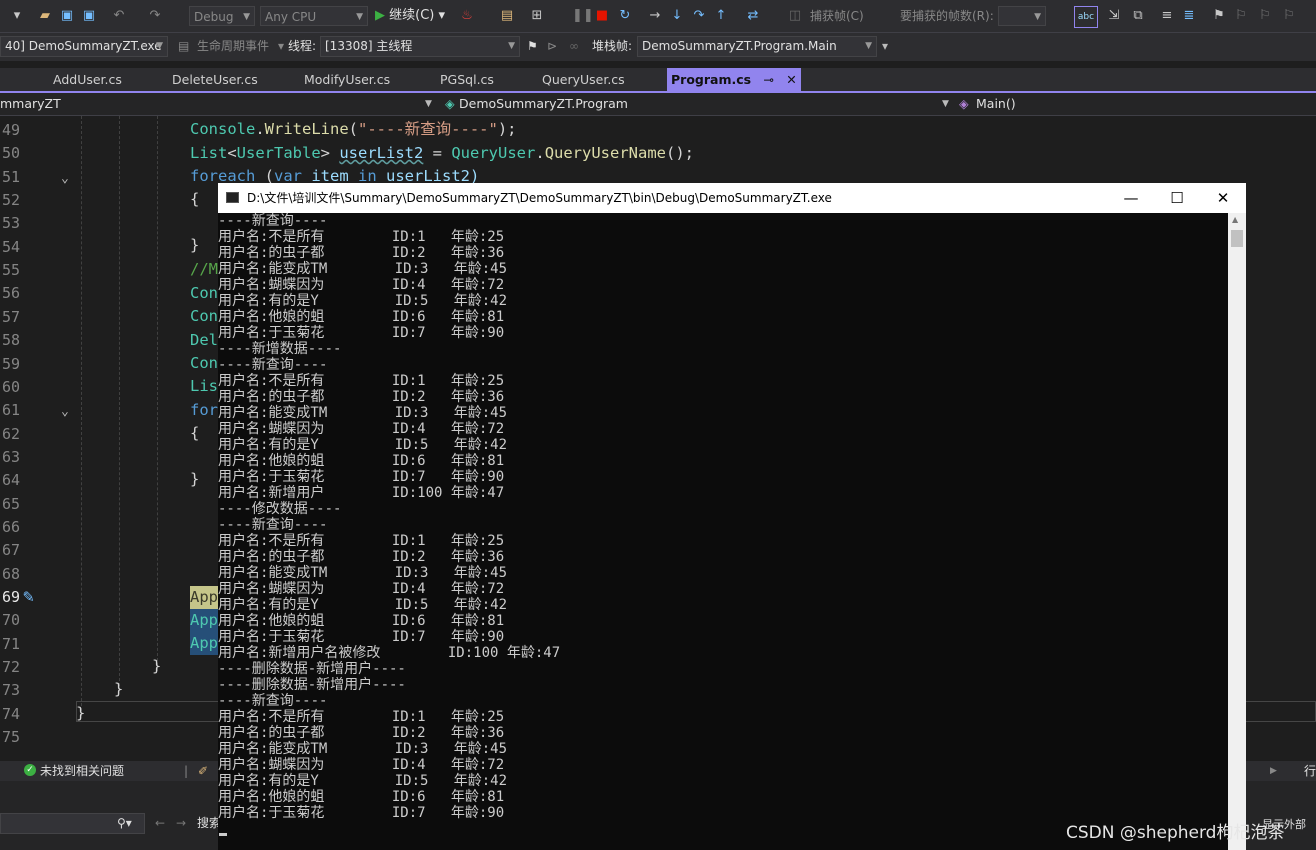 The width and height of the screenshot is (1316, 850). Describe the element at coordinates (507, 16) in the screenshot. I see `browse-icon: ▤` at that location.